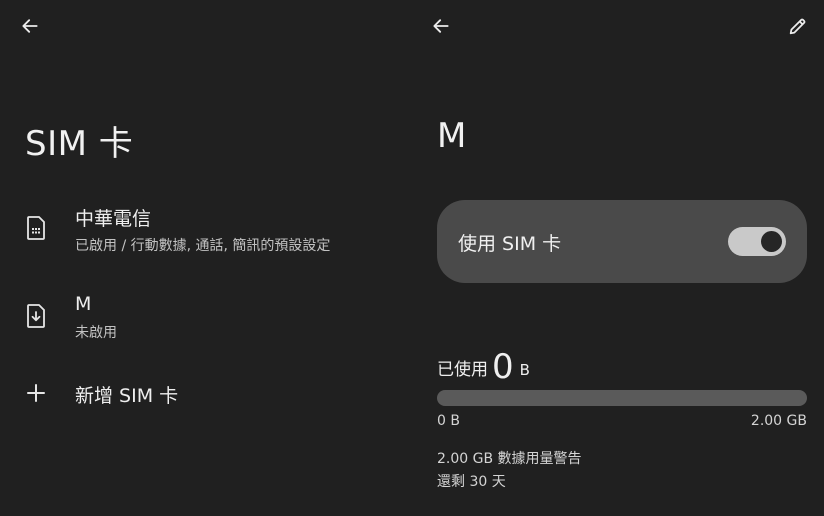 This screenshot has height=516, width=824. What do you see at coordinates (757, 241) in the screenshot?
I see `use-sim-switch` at bounding box center [757, 241].